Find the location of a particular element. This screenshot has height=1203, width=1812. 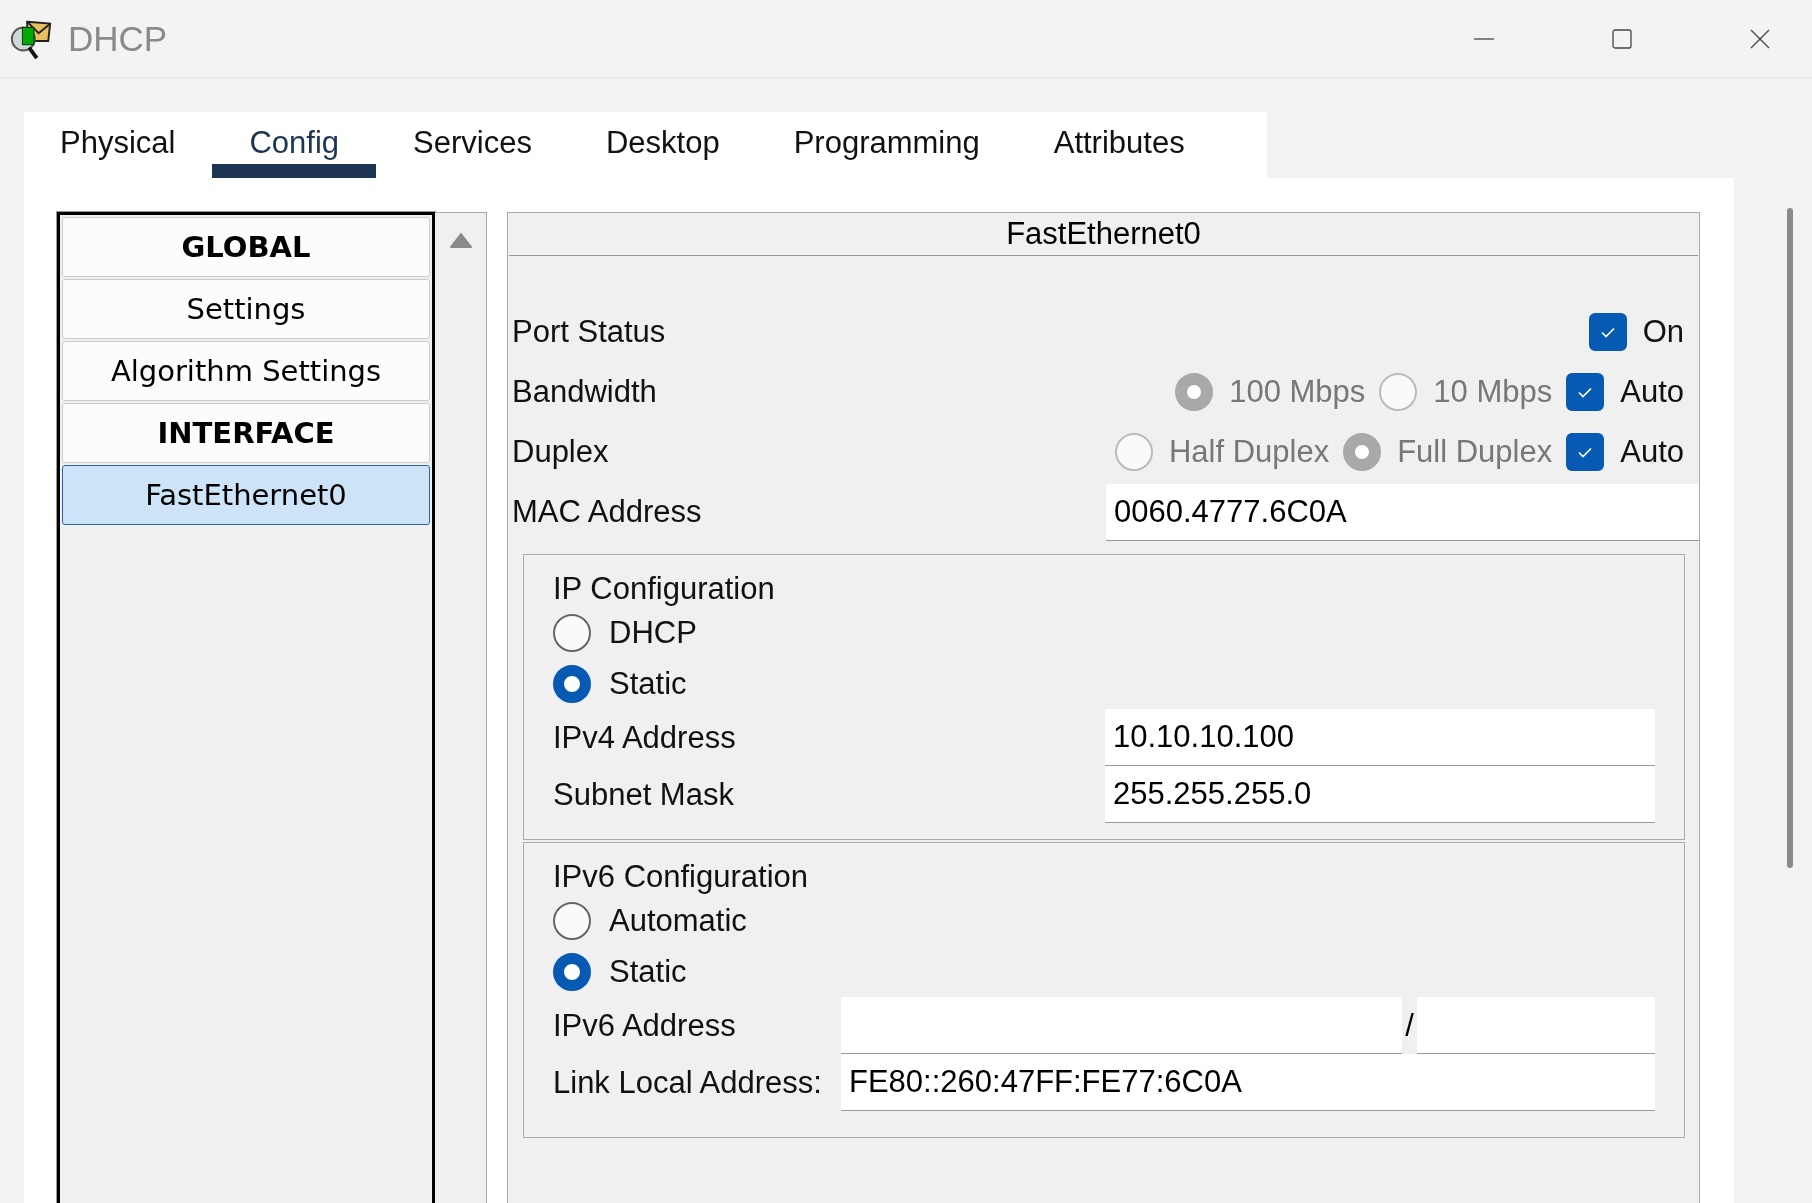

field-label: IPv6 Address is located at coordinates (645, 1025).